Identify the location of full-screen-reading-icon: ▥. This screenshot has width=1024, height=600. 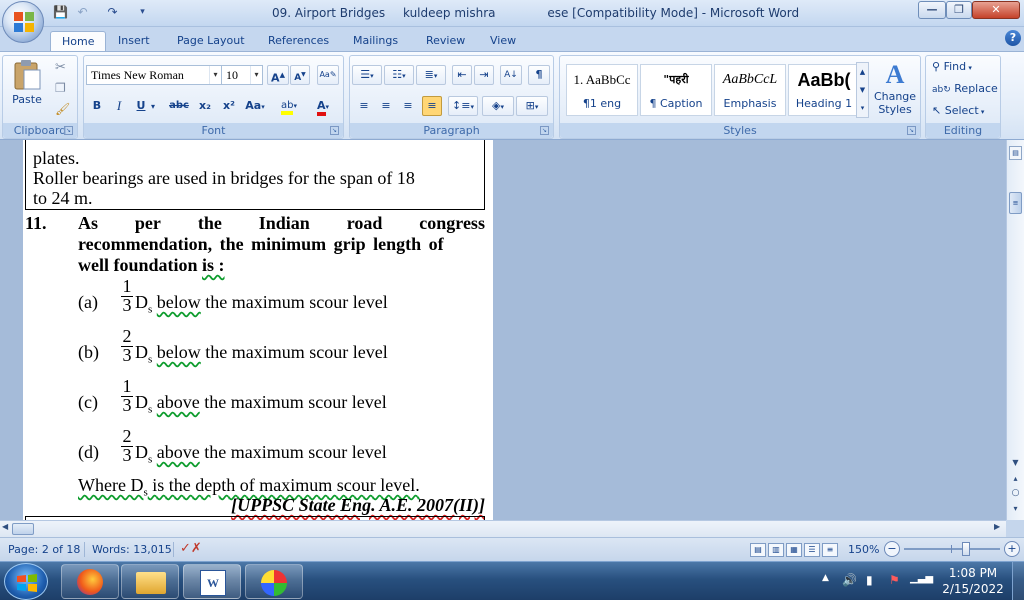
(776, 550).